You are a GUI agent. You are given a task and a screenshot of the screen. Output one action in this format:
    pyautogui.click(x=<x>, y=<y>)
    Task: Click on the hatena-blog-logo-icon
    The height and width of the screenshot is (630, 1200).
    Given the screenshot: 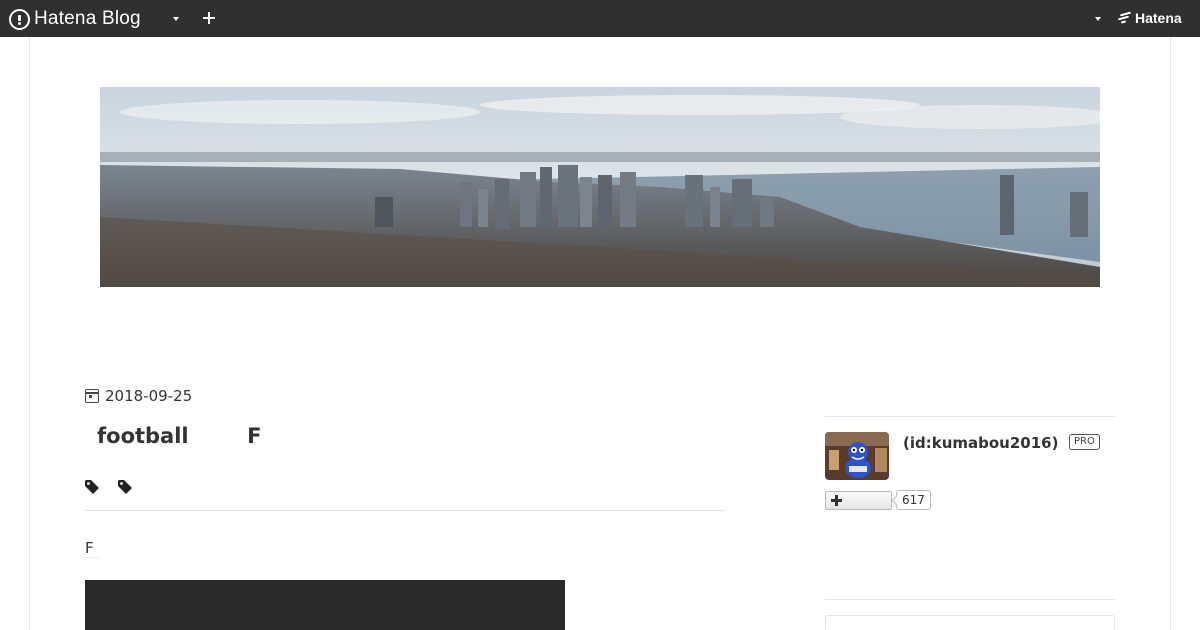 What is the action you would take?
    pyautogui.click(x=19, y=19)
    